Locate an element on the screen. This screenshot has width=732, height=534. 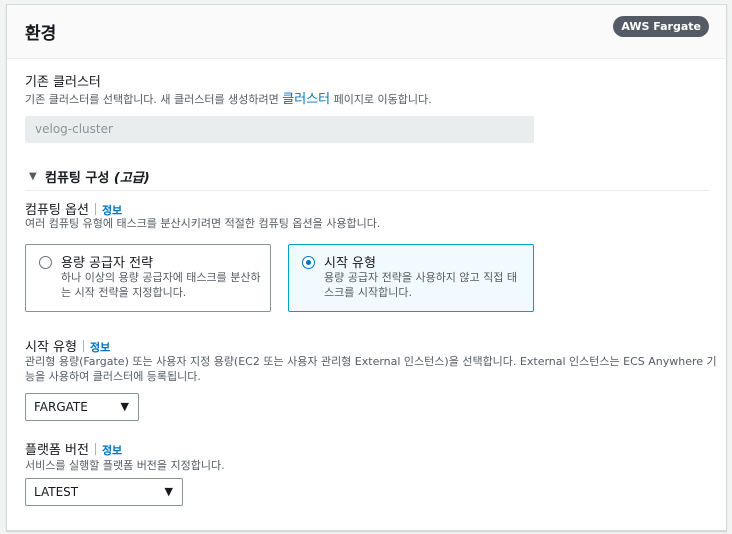
existing-cluster-label: 기존 클러스터 is located at coordinates (63, 82).